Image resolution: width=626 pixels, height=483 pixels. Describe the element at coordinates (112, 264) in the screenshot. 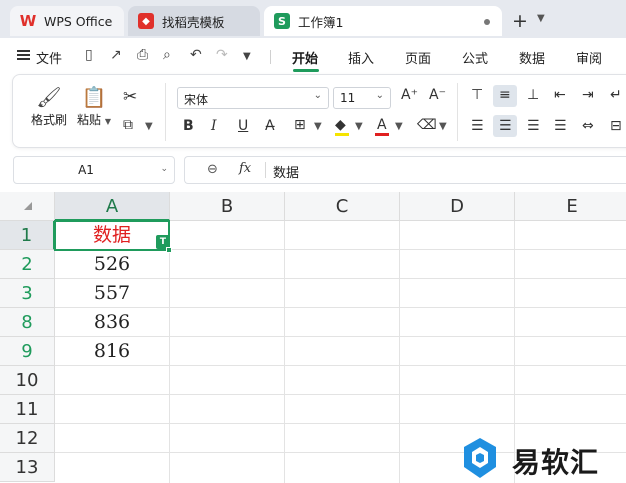

I see `cell-a2: 526` at that location.